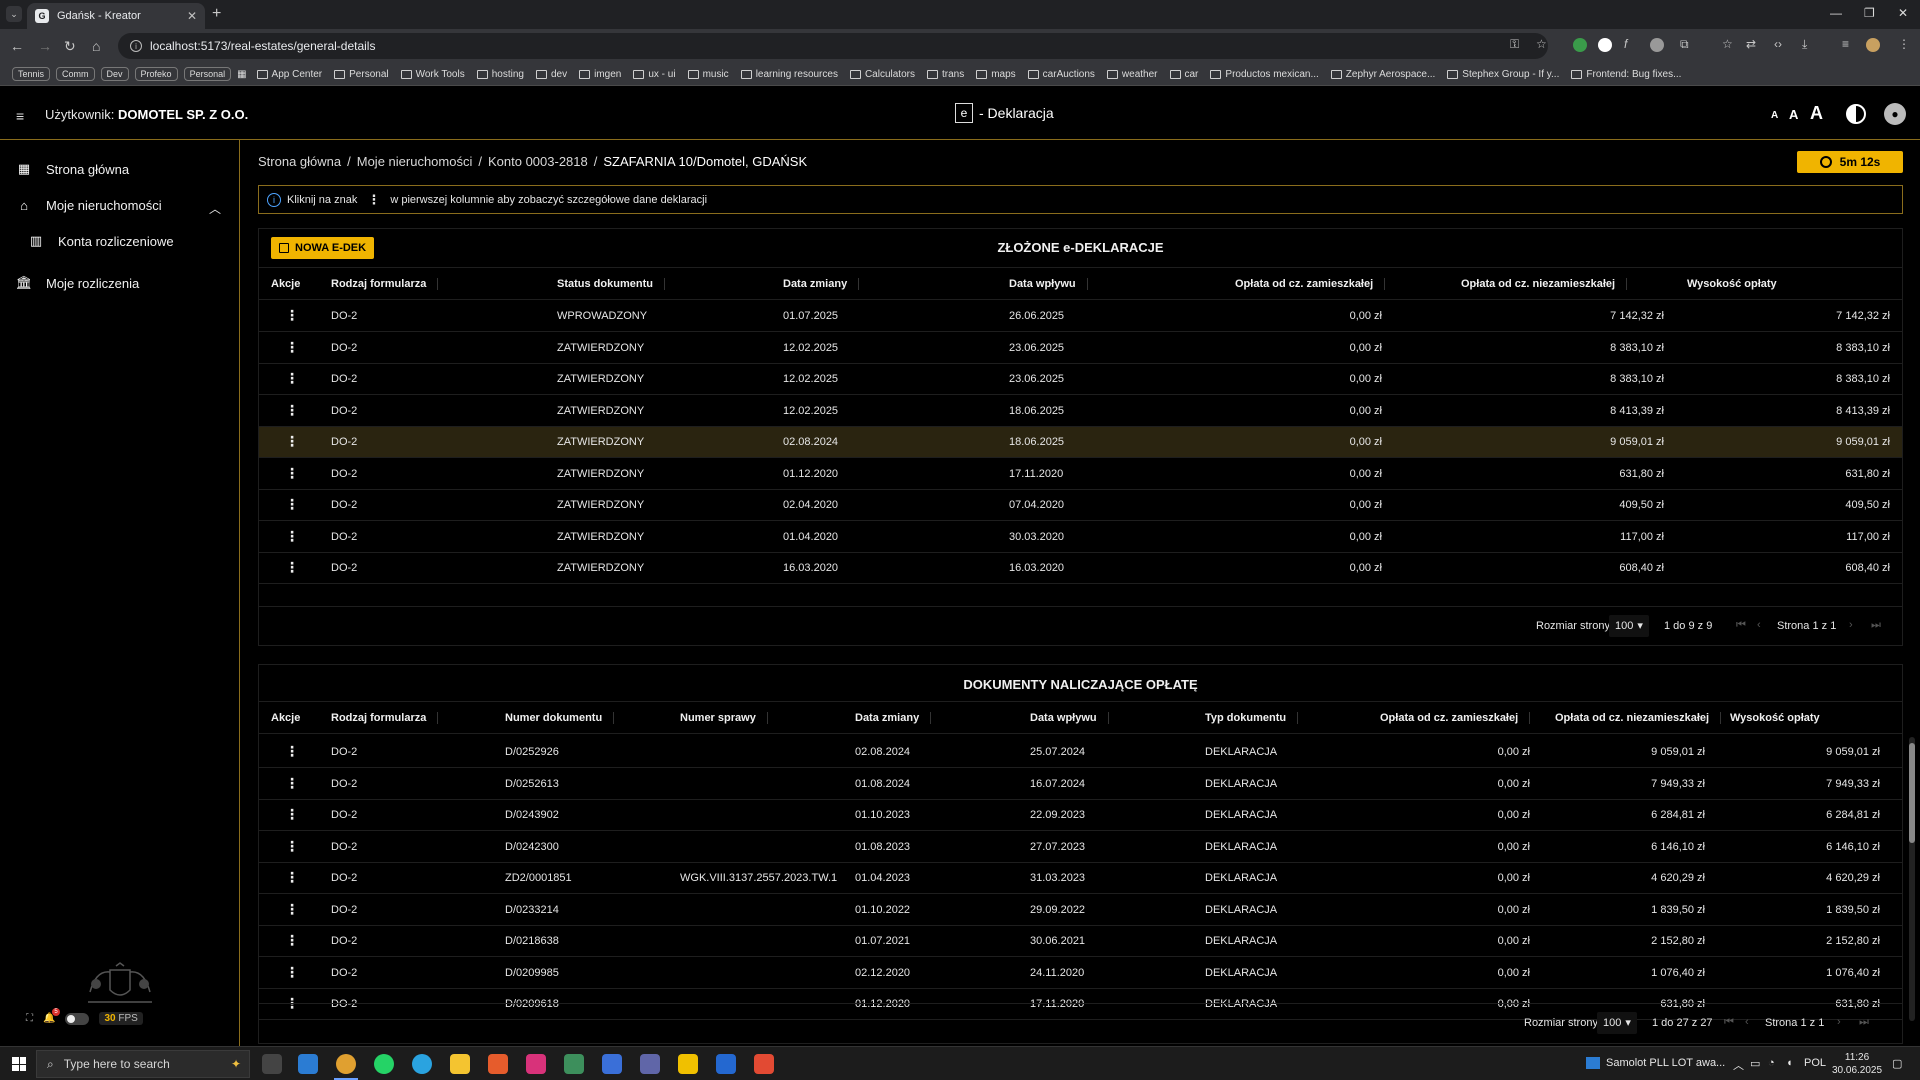 This screenshot has height=1080, width=1920. Describe the element at coordinates (1895, 114) in the screenshot. I see `user-avatar-icon: ●` at that location.